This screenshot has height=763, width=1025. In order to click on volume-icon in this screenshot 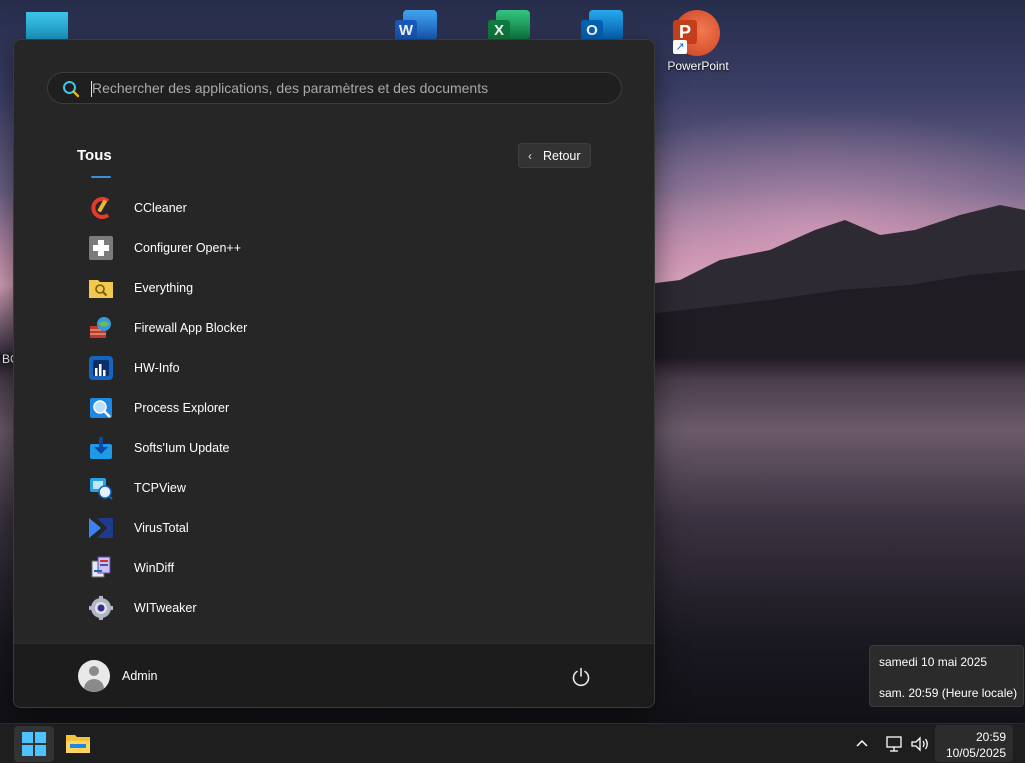, I will do `click(920, 744)`.